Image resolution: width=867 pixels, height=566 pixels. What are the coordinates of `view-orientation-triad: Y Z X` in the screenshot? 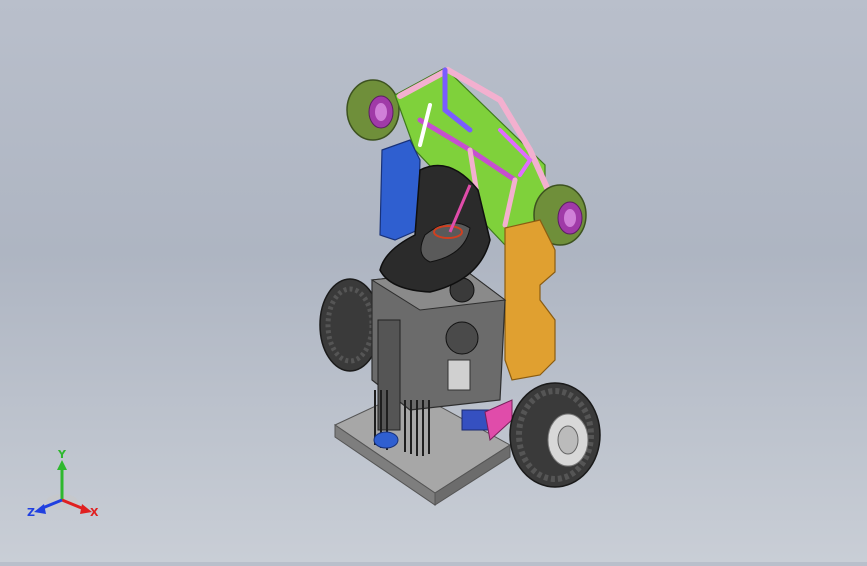 It's located at (64, 486).